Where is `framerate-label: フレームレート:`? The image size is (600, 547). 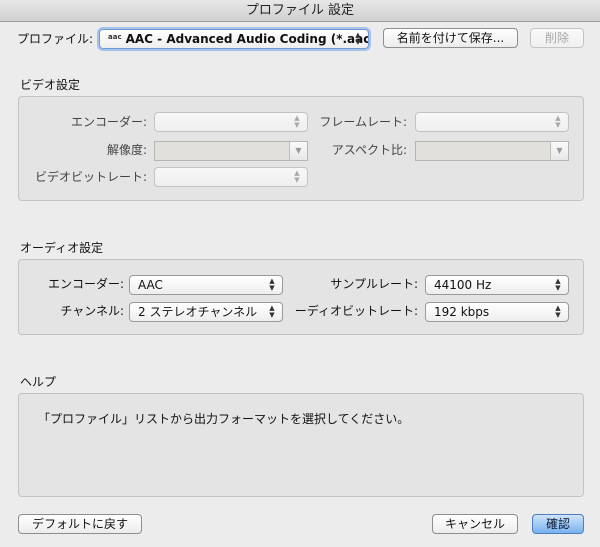 framerate-label: フレームレート: is located at coordinates (363, 122).